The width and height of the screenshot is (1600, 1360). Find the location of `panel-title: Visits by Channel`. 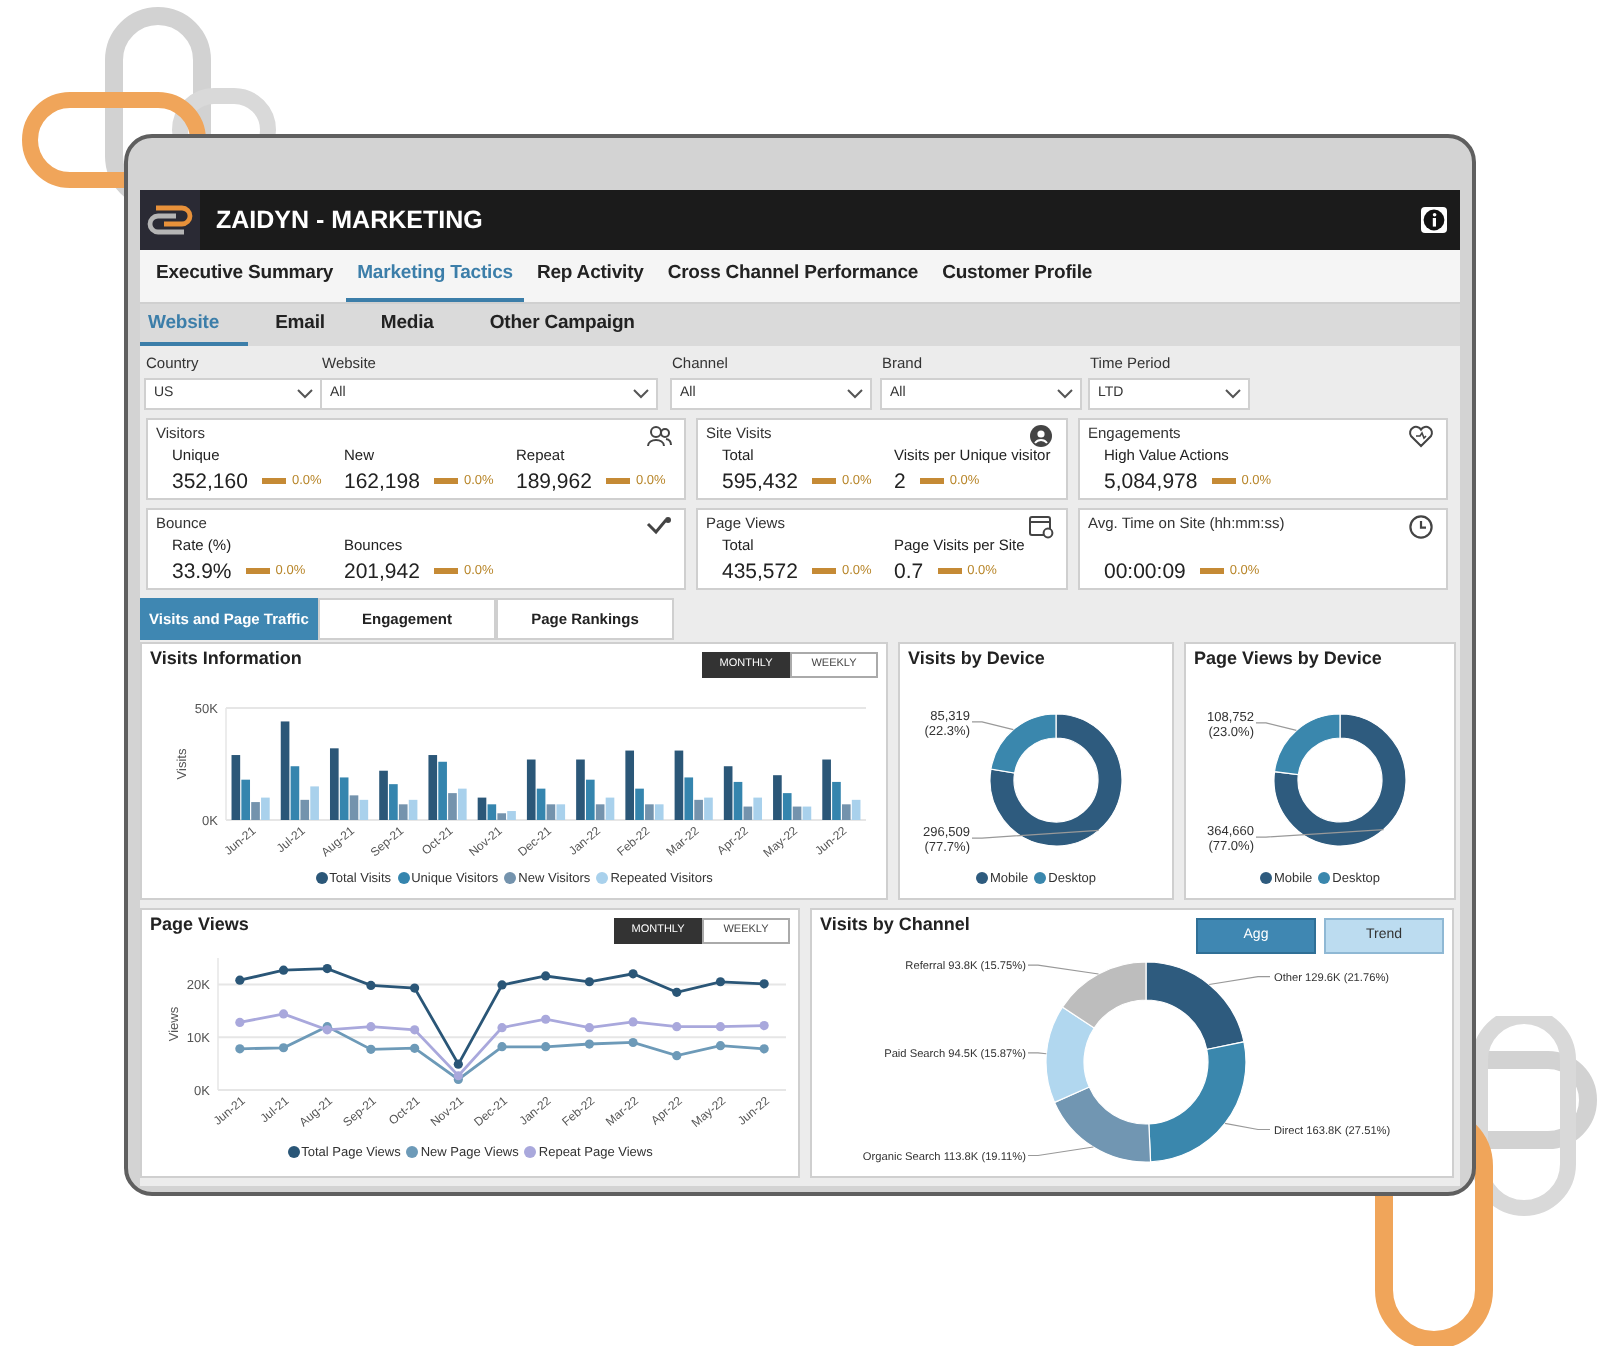

panel-title: Visits by Channel is located at coordinates (895, 923).